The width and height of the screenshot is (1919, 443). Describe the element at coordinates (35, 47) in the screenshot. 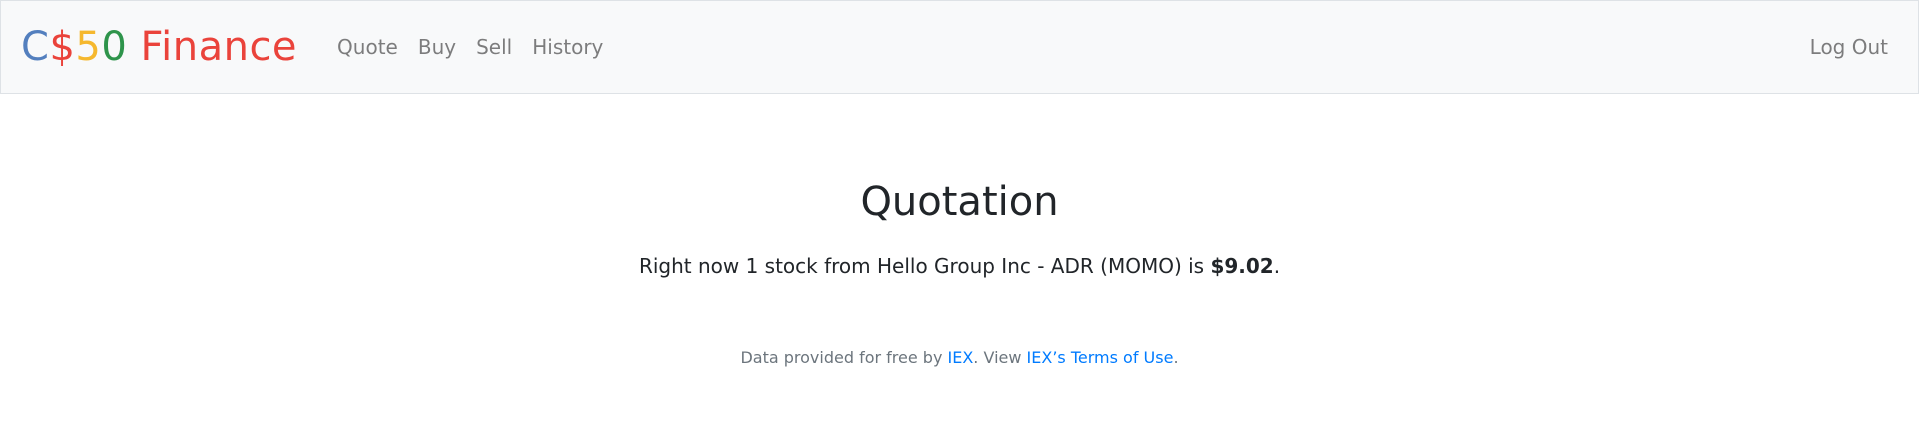

I see `brand-c: C` at that location.